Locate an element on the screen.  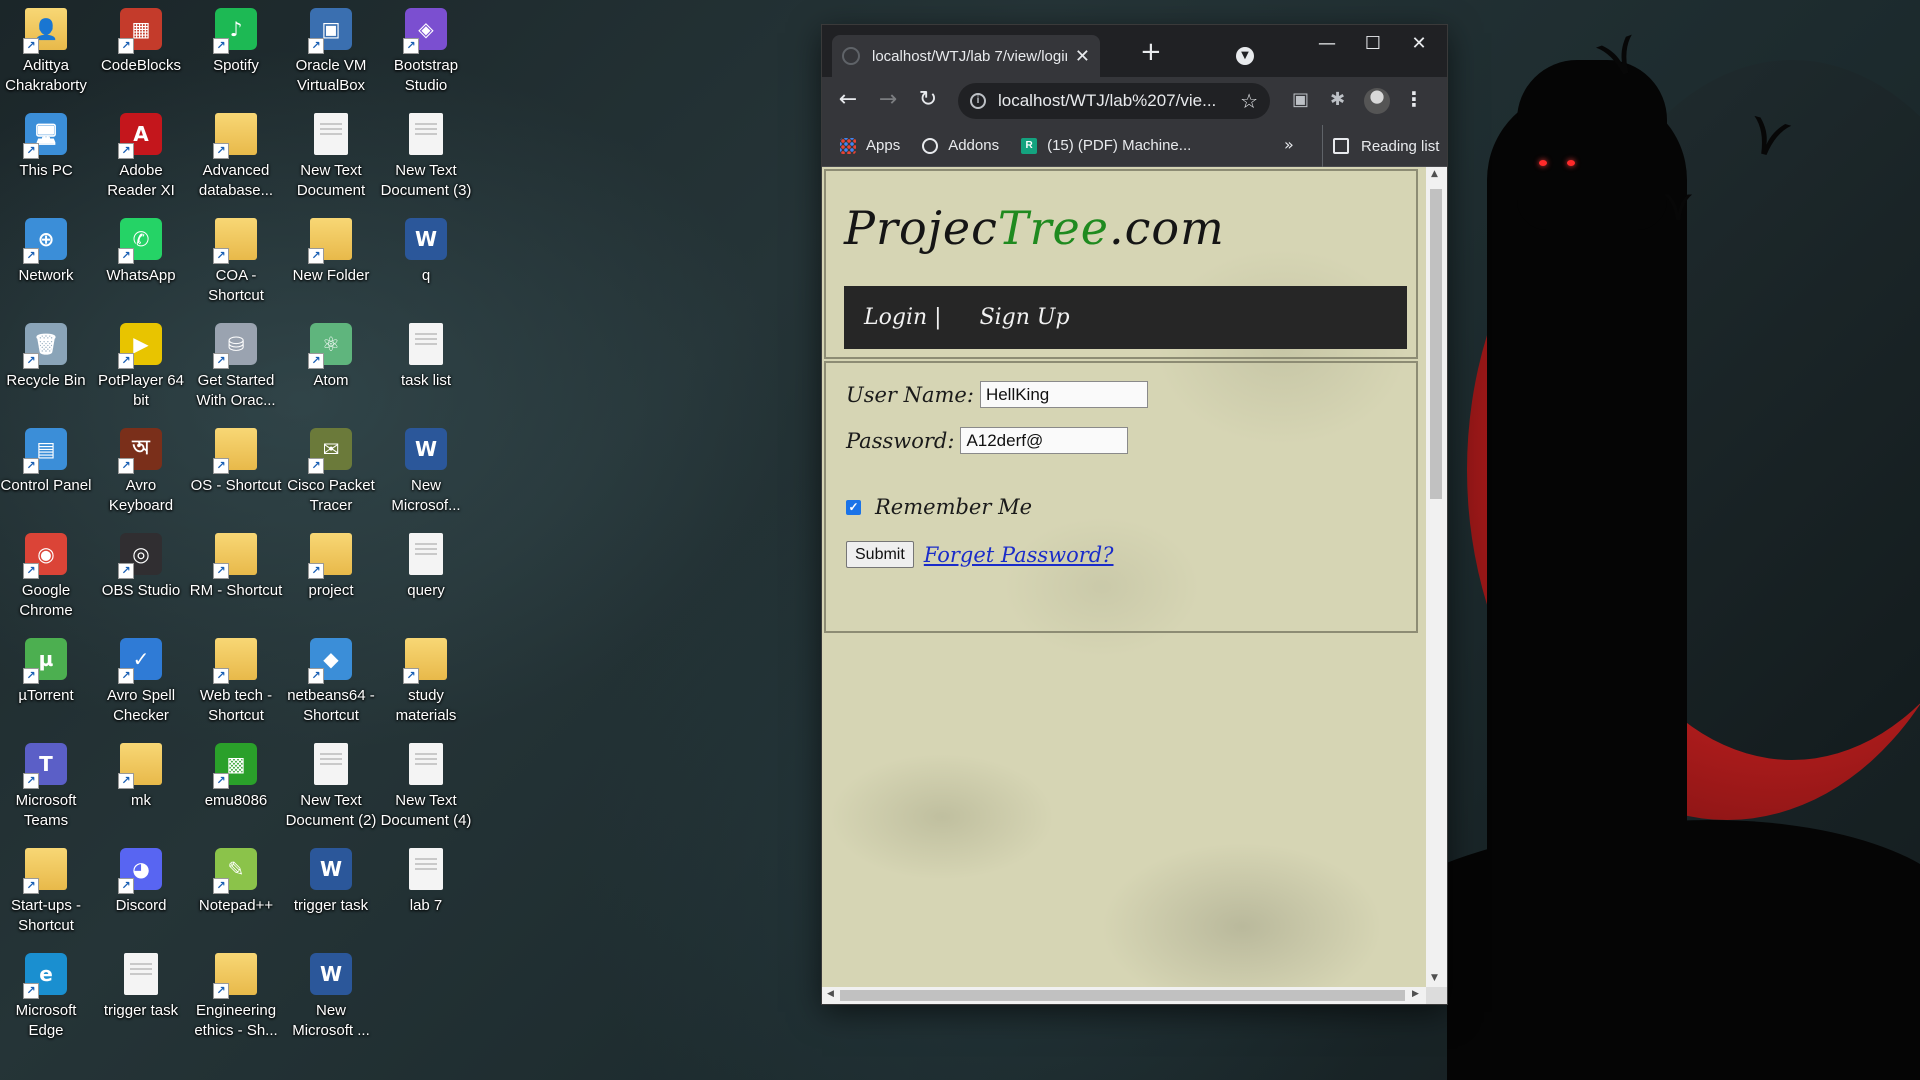
scroll-left-icon: ◀ is located at coordinates (830, 994).